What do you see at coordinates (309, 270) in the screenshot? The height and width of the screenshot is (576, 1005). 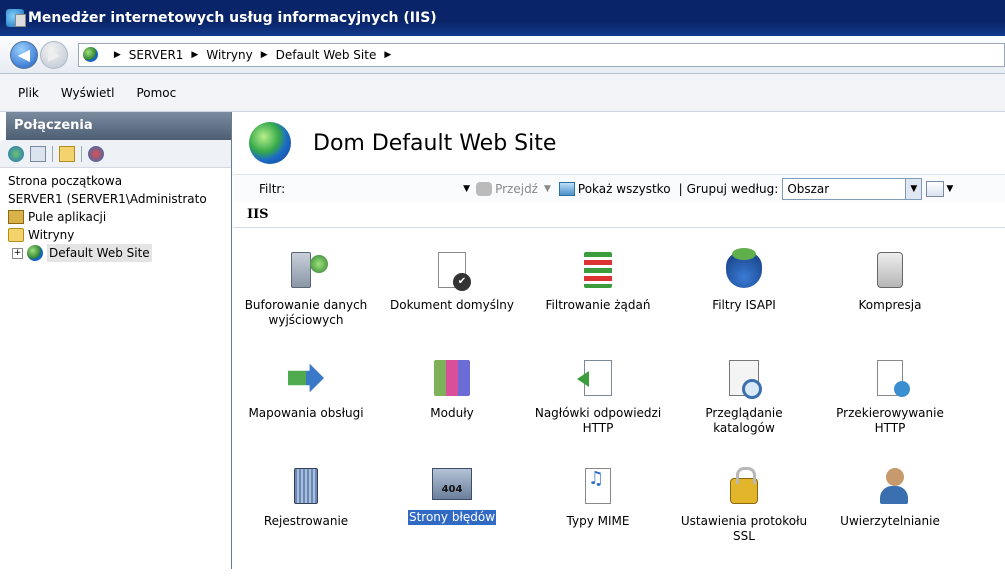 I see `output-caching-icon` at bounding box center [309, 270].